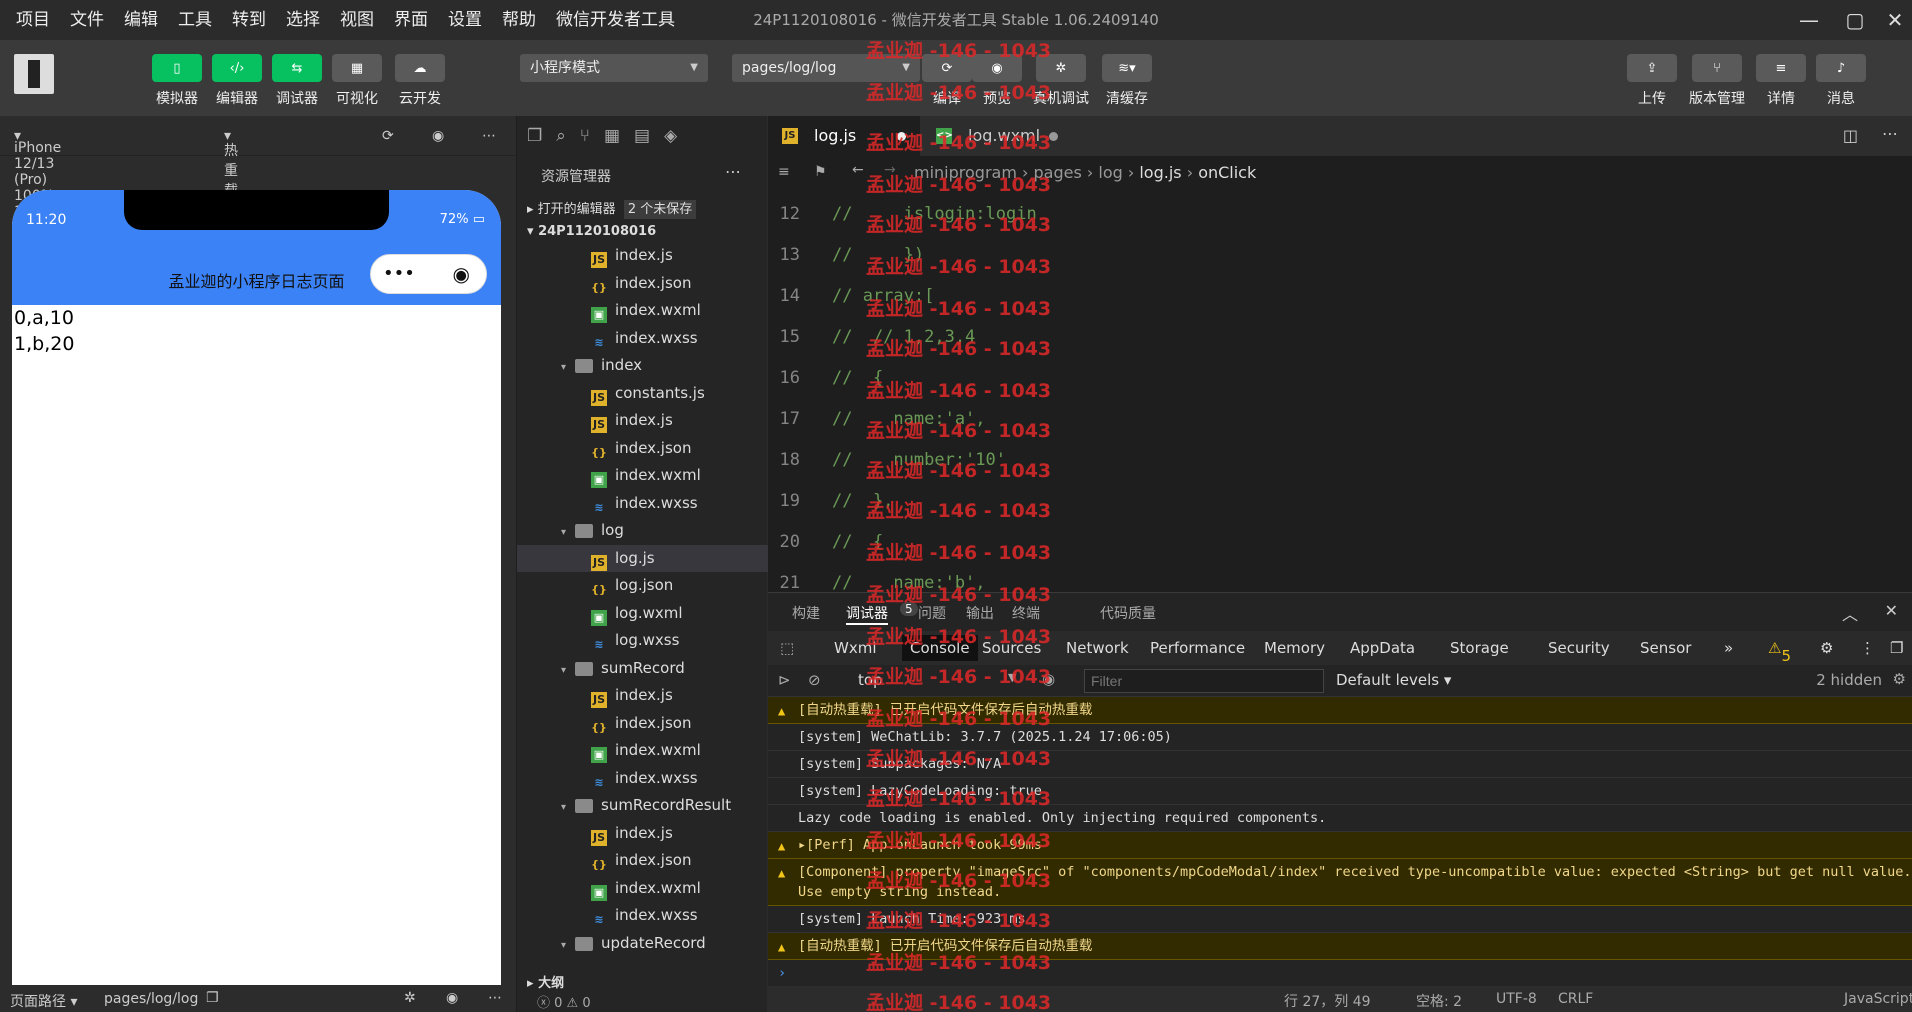 The width and height of the screenshot is (1912, 1012). Describe the element at coordinates (1340, 764) in the screenshot. I see `console-message: [system] Subpackages: N/A` at that location.